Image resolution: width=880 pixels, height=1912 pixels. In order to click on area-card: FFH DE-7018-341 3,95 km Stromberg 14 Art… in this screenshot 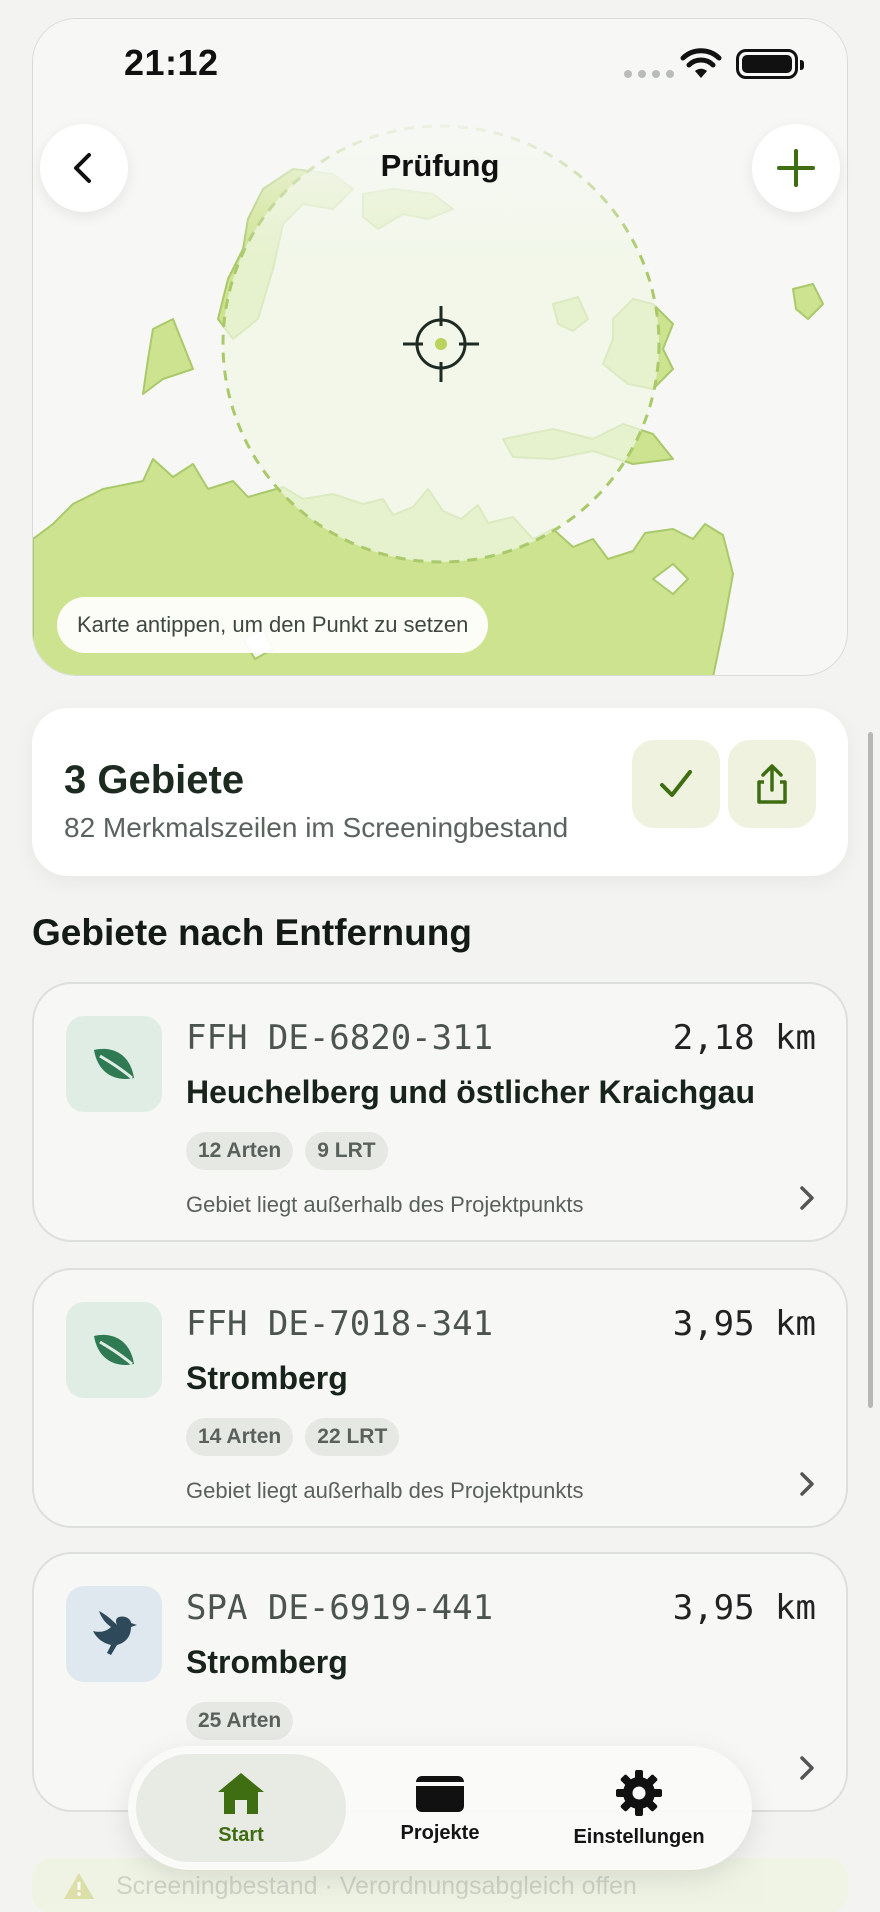, I will do `click(440, 1398)`.